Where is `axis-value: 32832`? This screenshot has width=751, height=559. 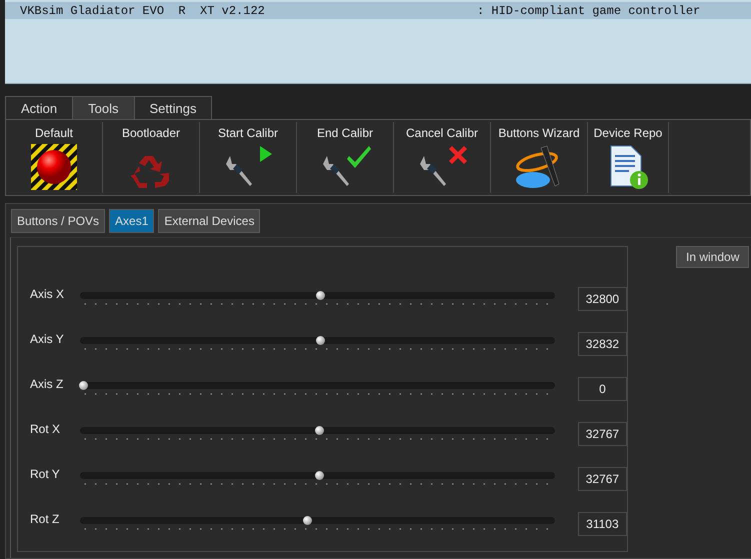
axis-value: 32832 is located at coordinates (602, 344).